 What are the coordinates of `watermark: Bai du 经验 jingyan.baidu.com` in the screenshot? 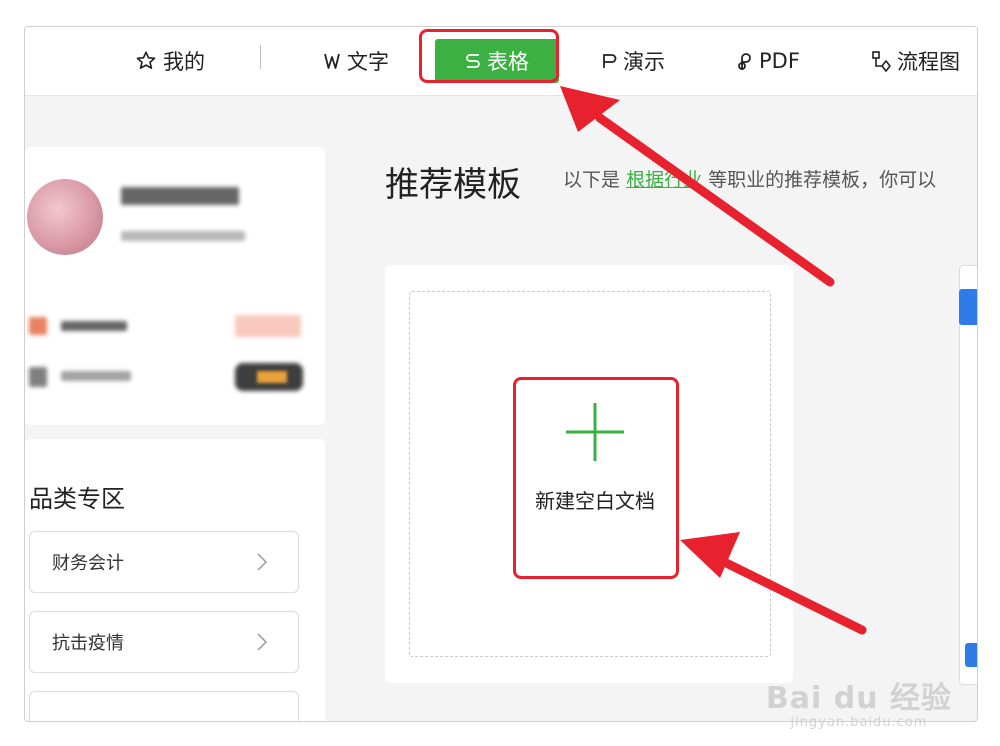 It's located at (859, 701).